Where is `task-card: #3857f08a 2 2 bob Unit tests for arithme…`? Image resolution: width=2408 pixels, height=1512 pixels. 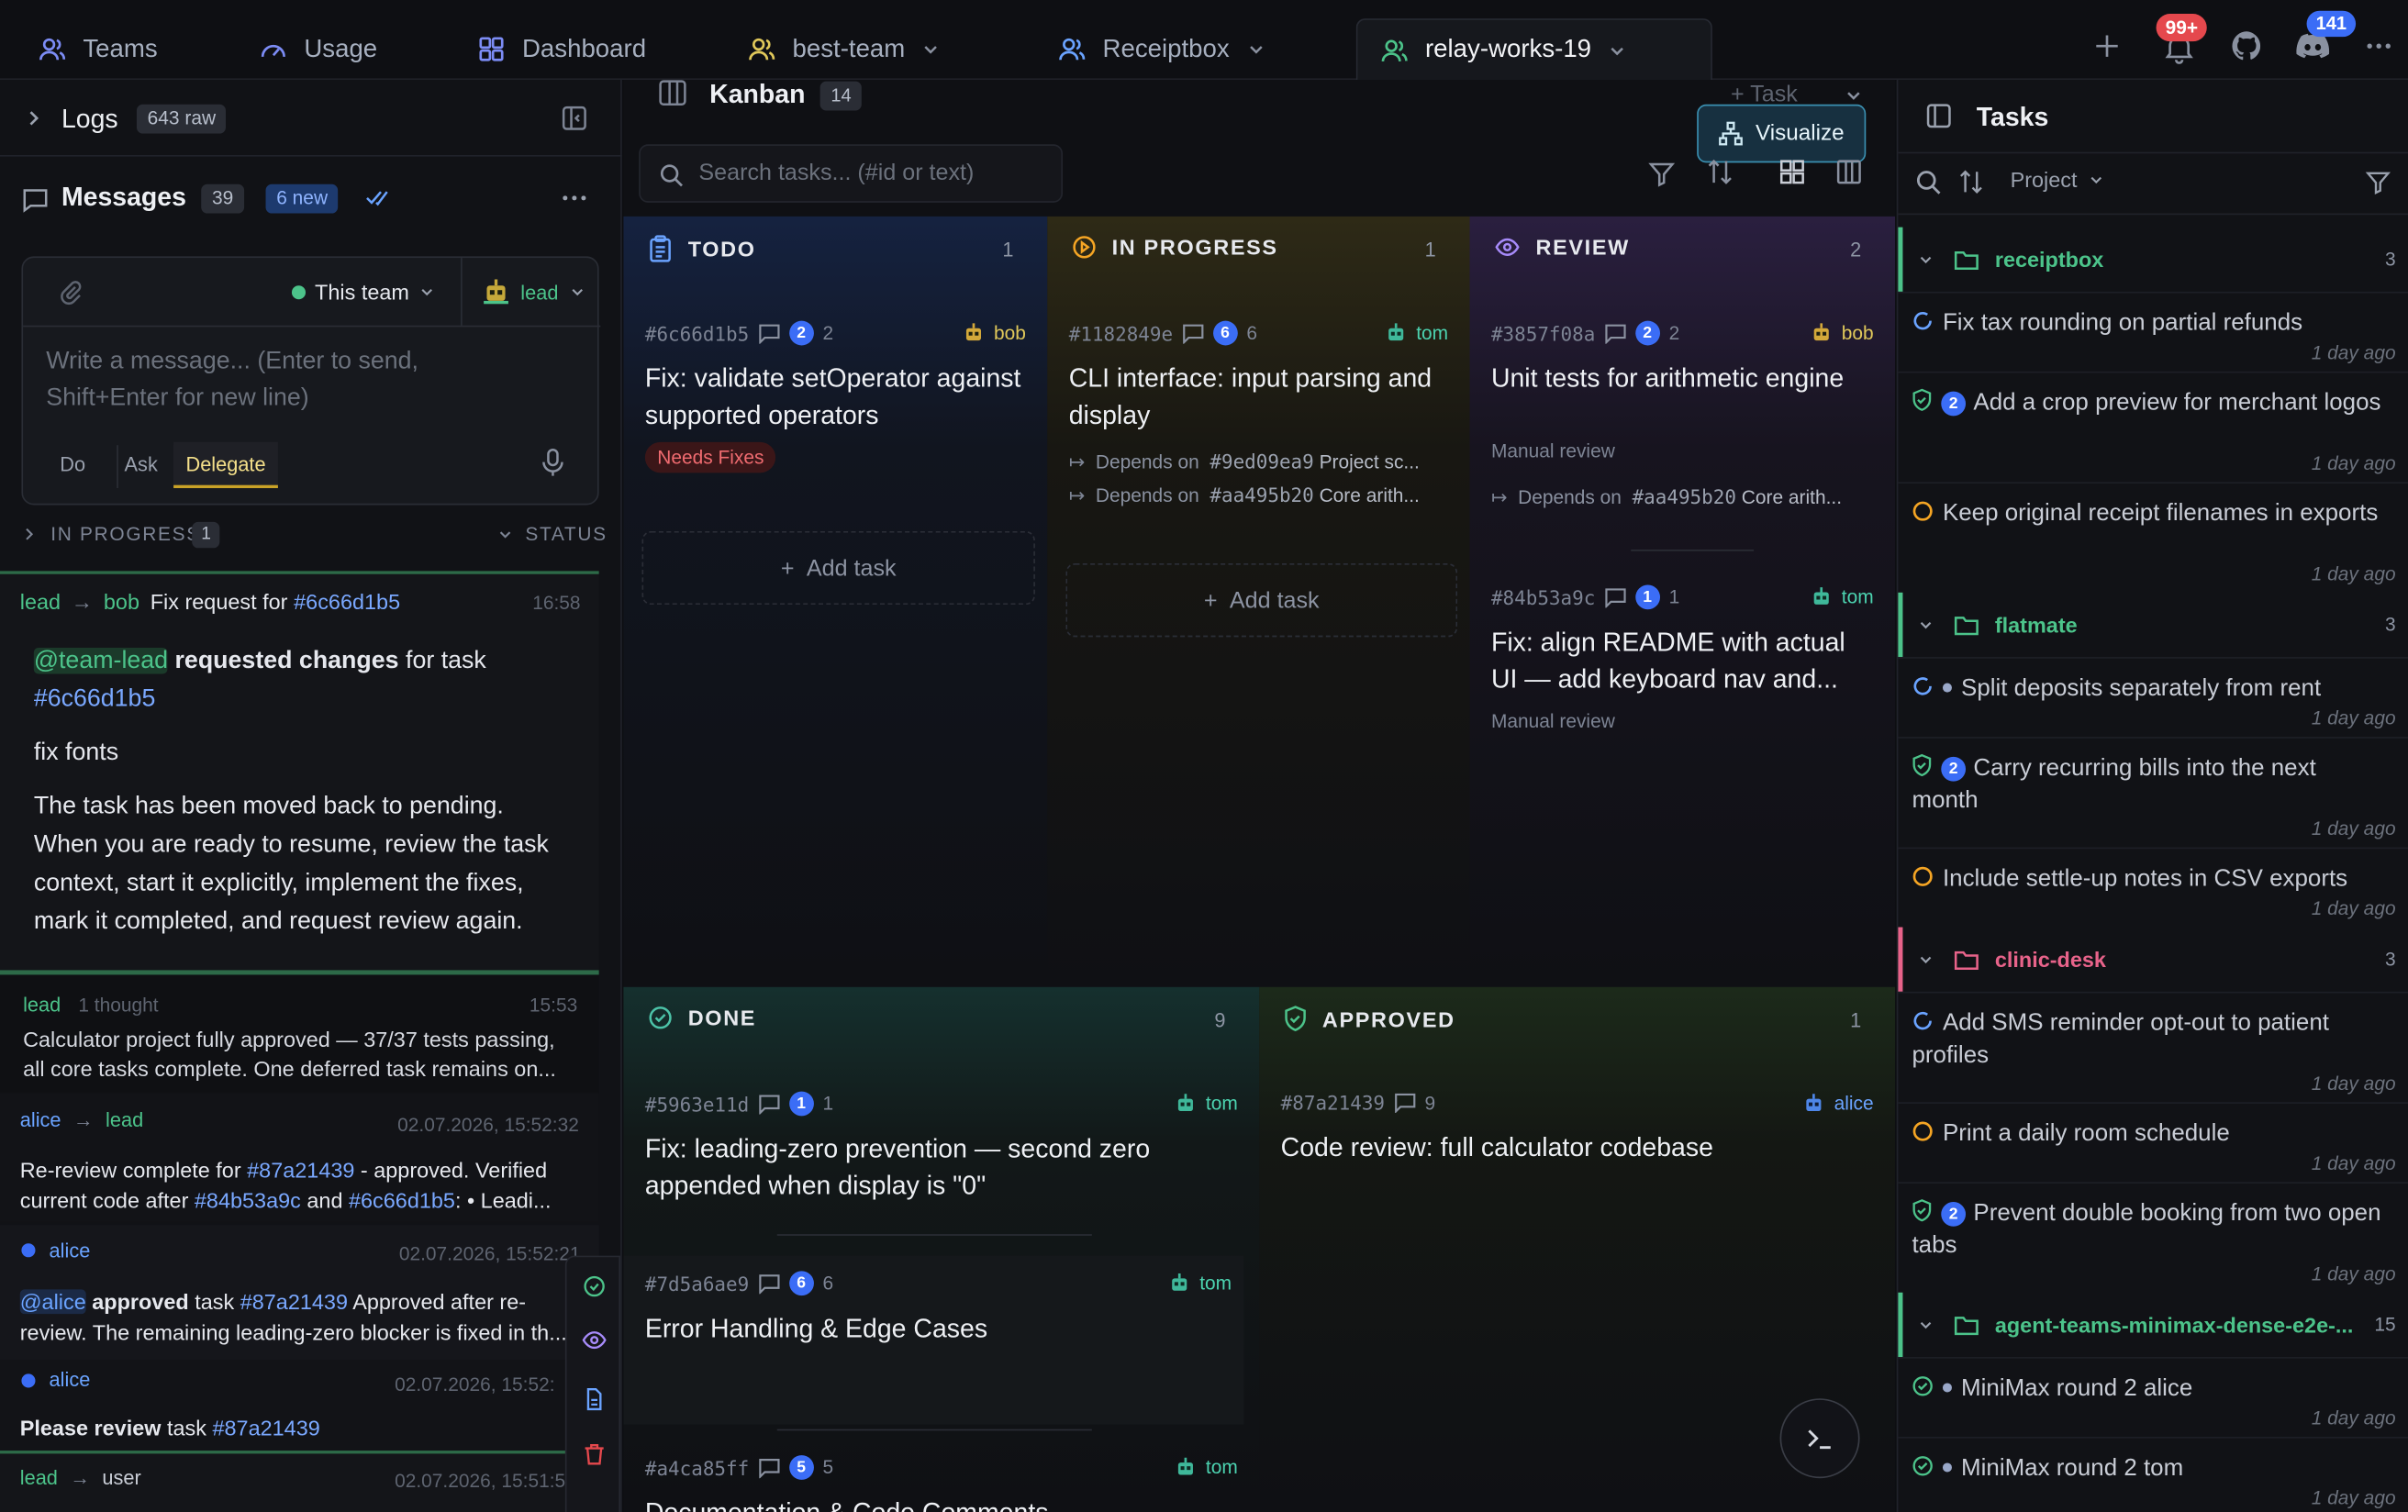 task-card: #3857f08a 2 2 bob Unit tests for arithme… is located at coordinates (1683, 428).